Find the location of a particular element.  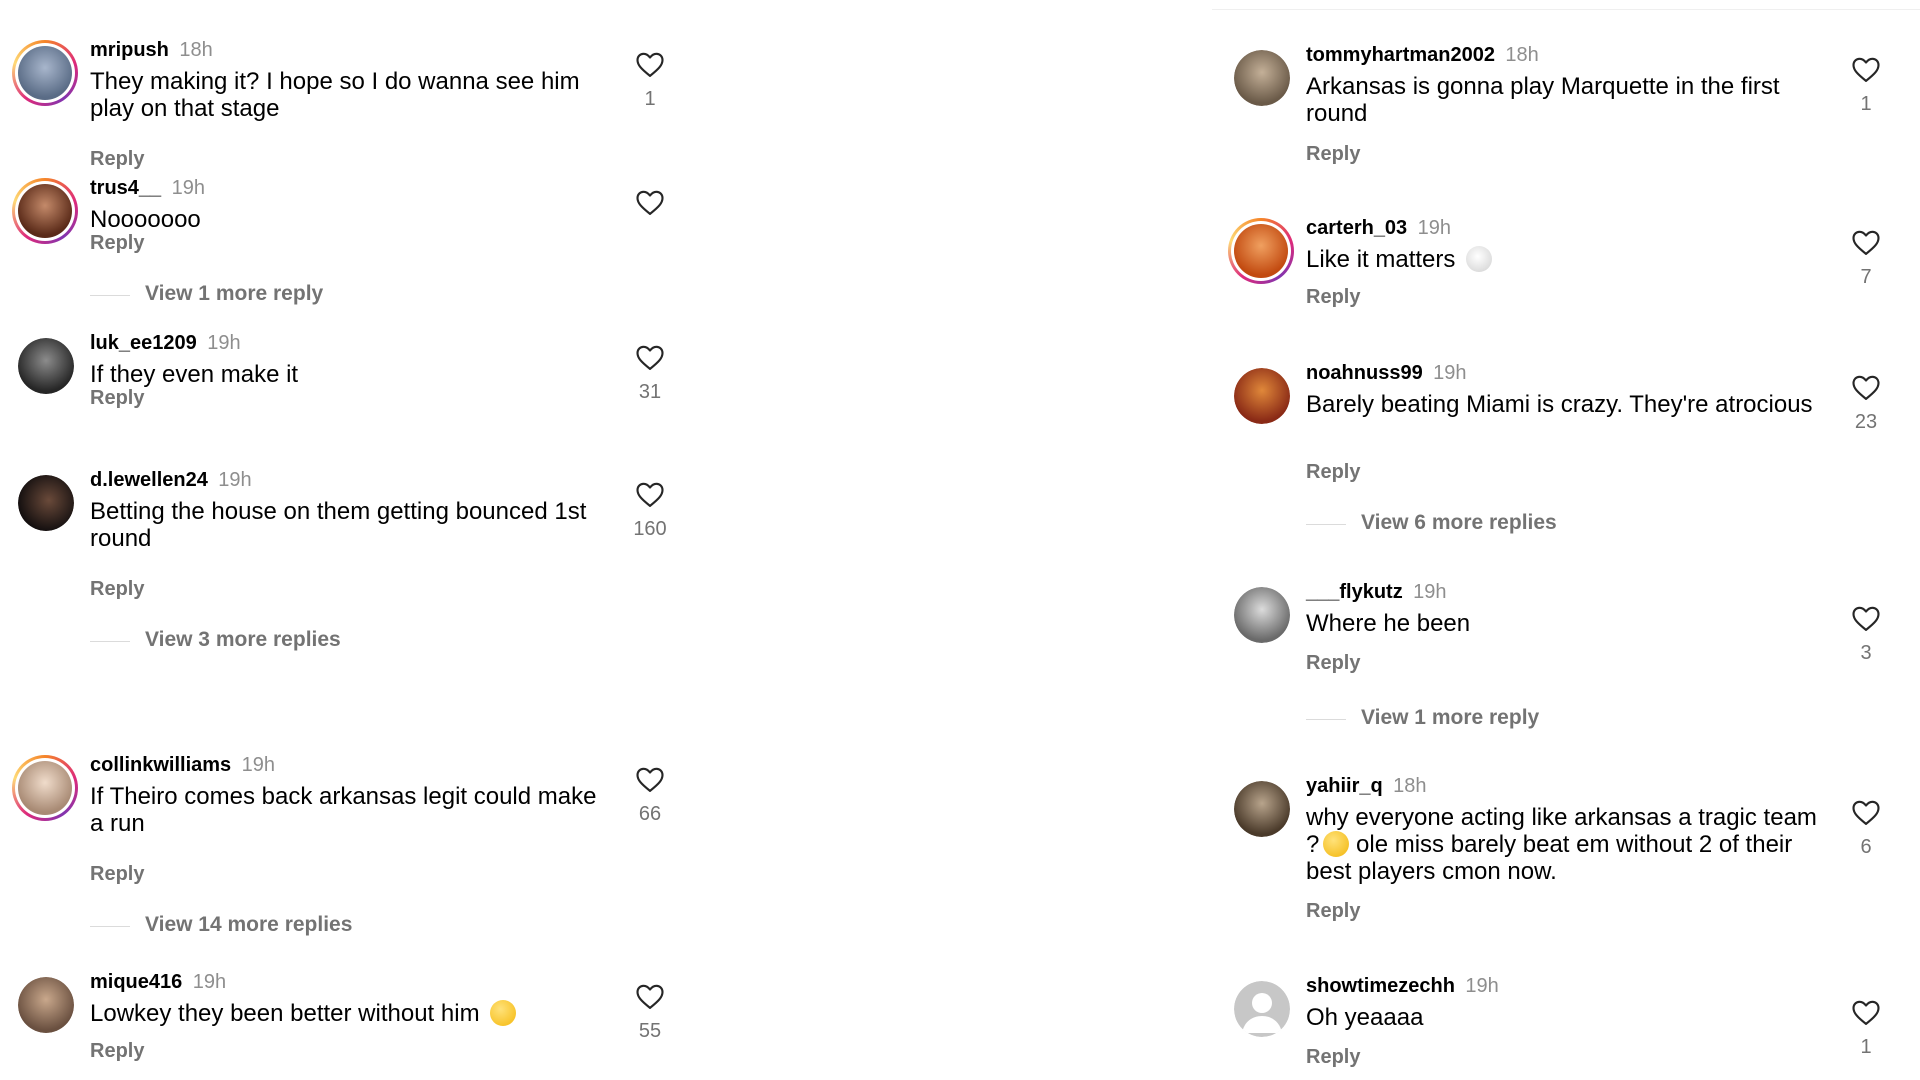

comment-username: noahnuss99 is located at coordinates (1364, 373).